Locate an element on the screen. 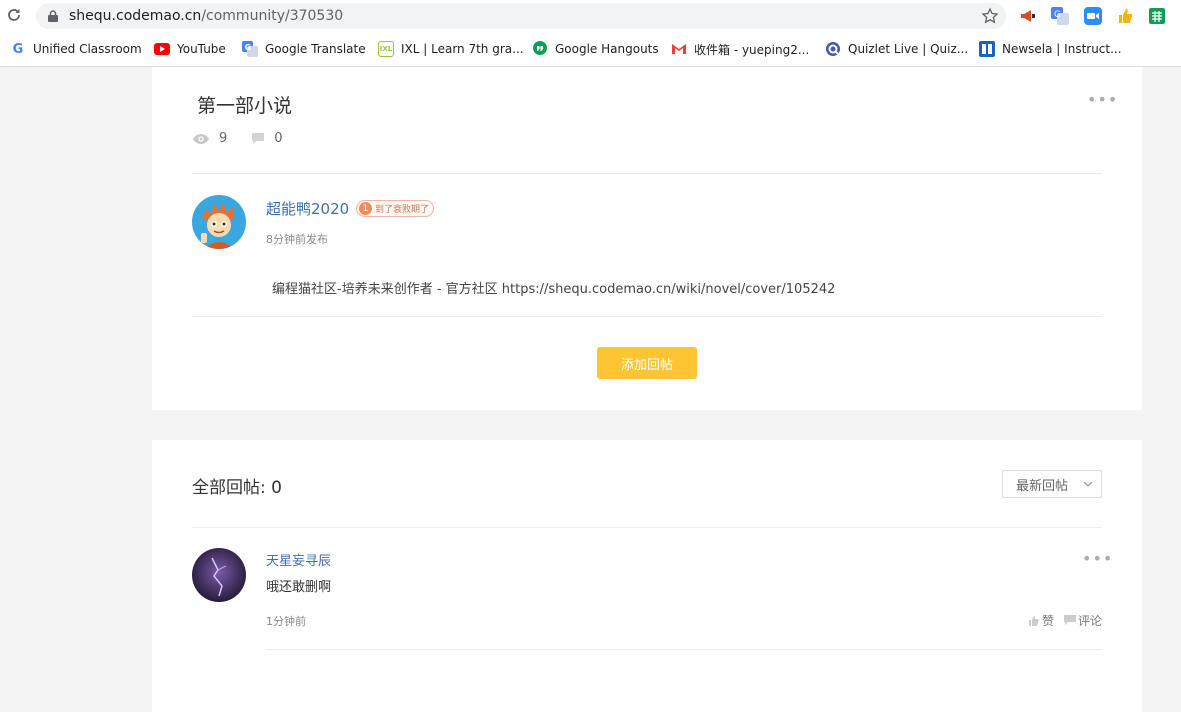 Image resolution: width=1181 pixels, height=712 pixels. post-time: 8分钟前发布 is located at coordinates (297, 239).